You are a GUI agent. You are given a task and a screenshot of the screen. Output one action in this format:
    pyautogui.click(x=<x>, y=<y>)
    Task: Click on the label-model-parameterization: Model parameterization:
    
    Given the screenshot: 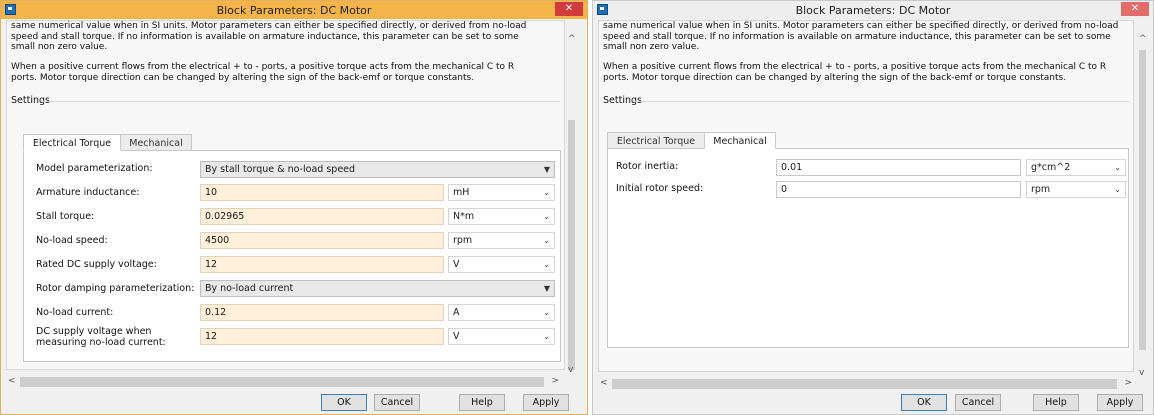 What is the action you would take?
    pyautogui.click(x=94, y=168)
    